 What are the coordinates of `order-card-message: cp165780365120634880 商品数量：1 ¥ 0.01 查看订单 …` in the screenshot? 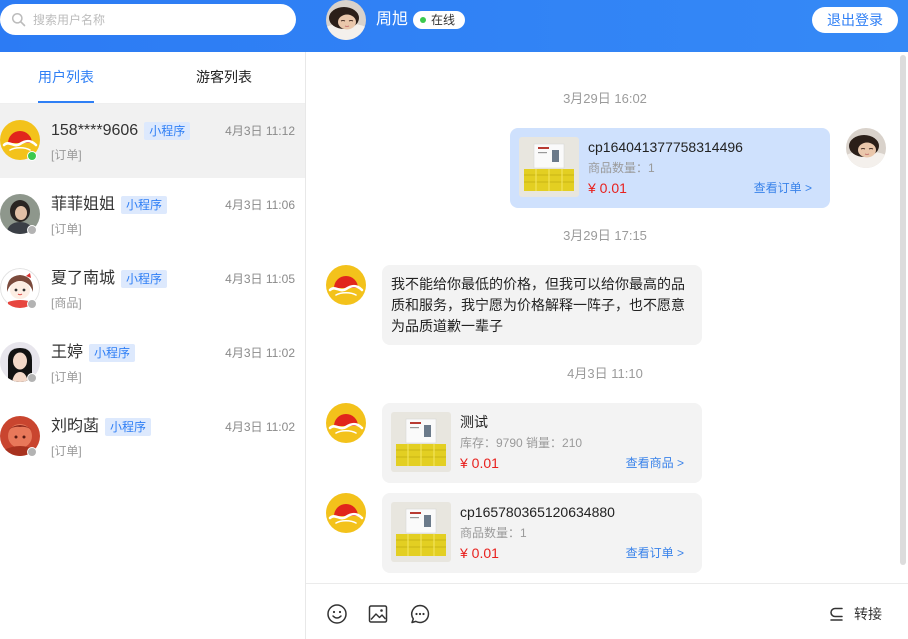 It's located at (542, 533).